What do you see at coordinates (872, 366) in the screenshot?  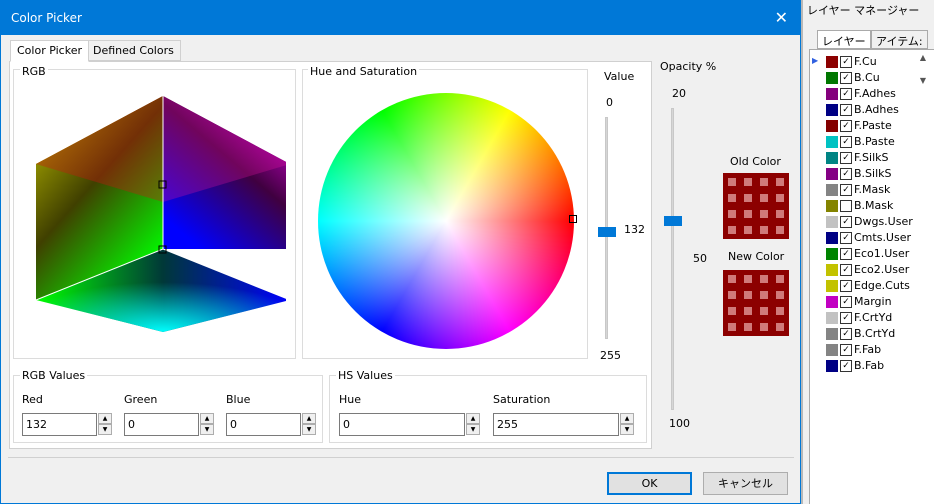 I see `layer-row: ✓ B.Fab` at bounding box center [872, 366].